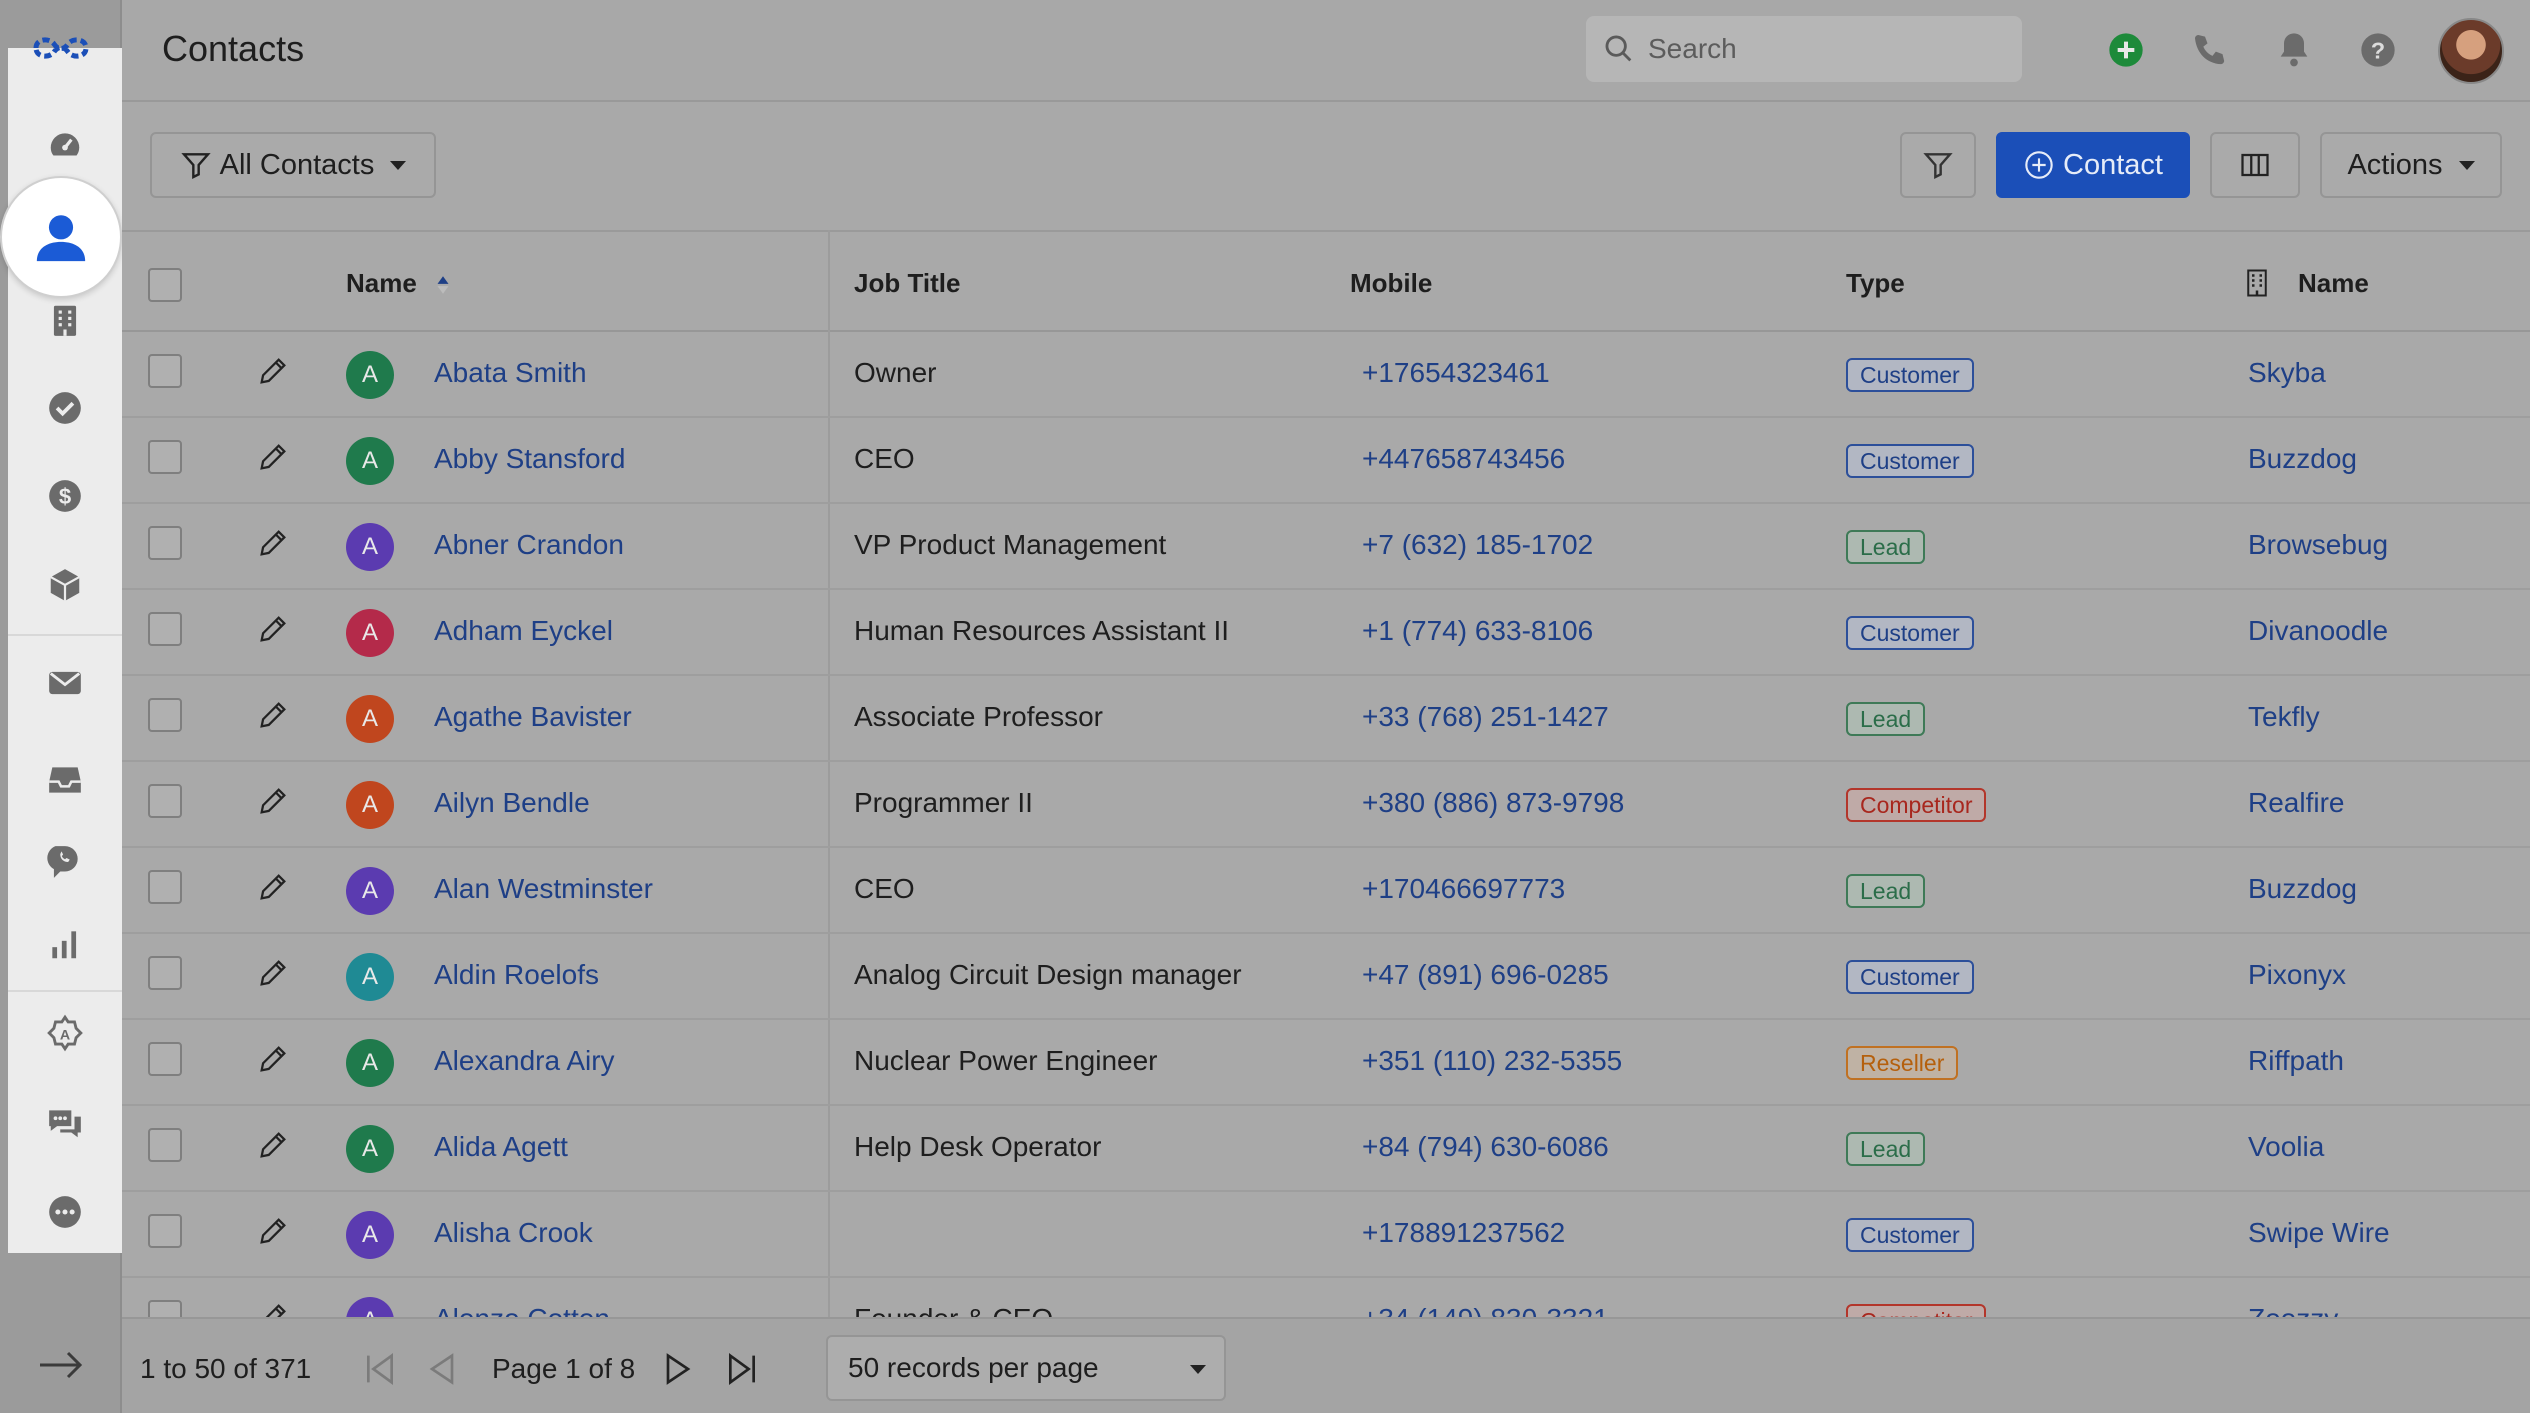 The width and height of the screenshot is (2530, 1413). Describe the element at coordinates (522, 1310) in the screenshot. I see `contact-name-link: Alonzo Cotton` at that location.